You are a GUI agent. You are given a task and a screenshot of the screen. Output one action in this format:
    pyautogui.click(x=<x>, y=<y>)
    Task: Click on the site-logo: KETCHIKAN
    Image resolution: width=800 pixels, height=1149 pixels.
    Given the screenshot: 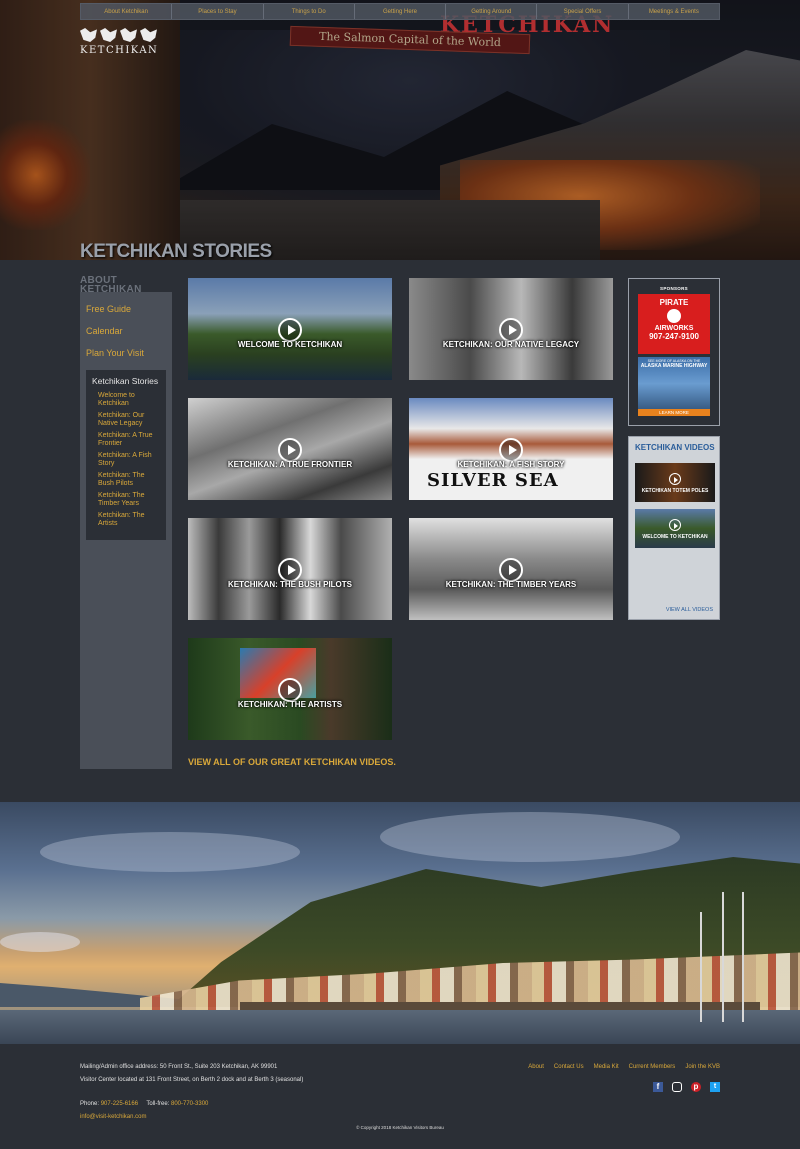 What is the action you would take?
    pyautogui.click(x=120, y=42)
    